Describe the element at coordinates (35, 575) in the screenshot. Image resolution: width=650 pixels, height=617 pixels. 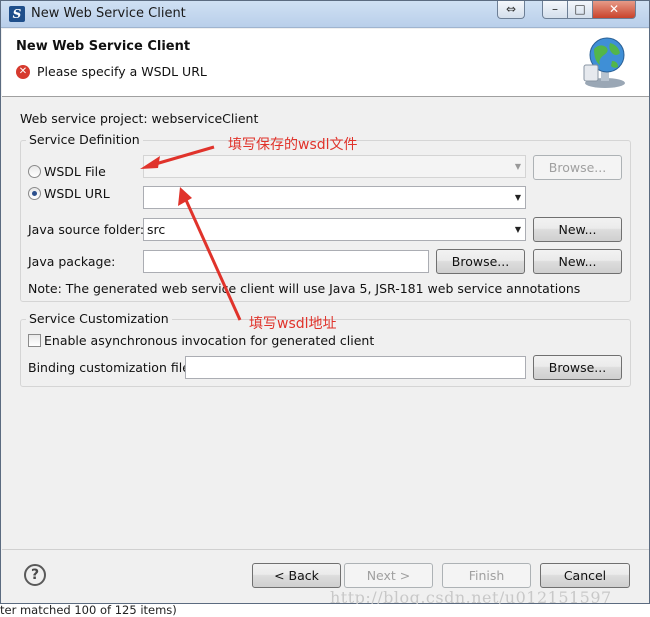
I see `help-icon: ?` at that location.